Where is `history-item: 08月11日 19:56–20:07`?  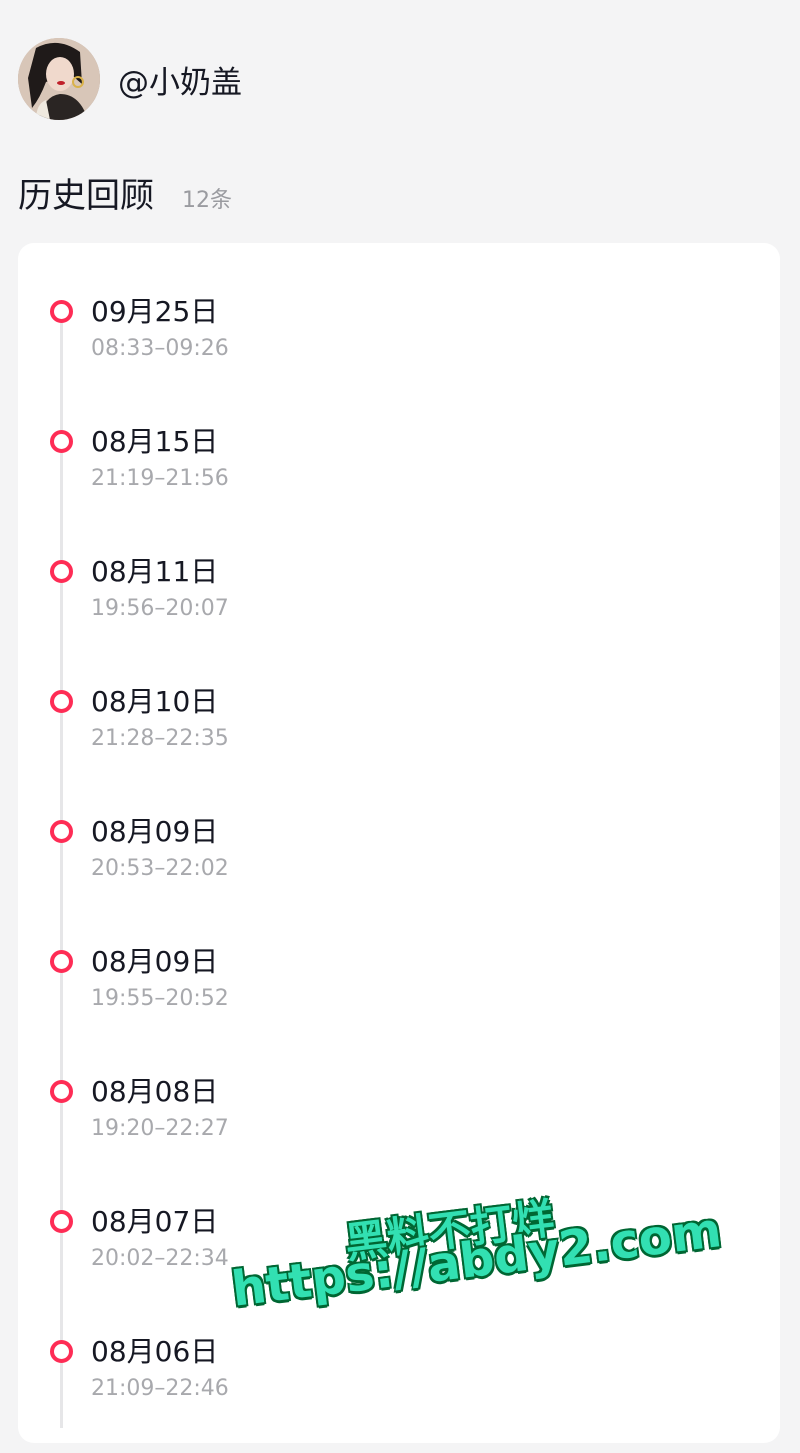
history-item: 08月11日 19:56–20:07 is located at coordinates (400, 614).